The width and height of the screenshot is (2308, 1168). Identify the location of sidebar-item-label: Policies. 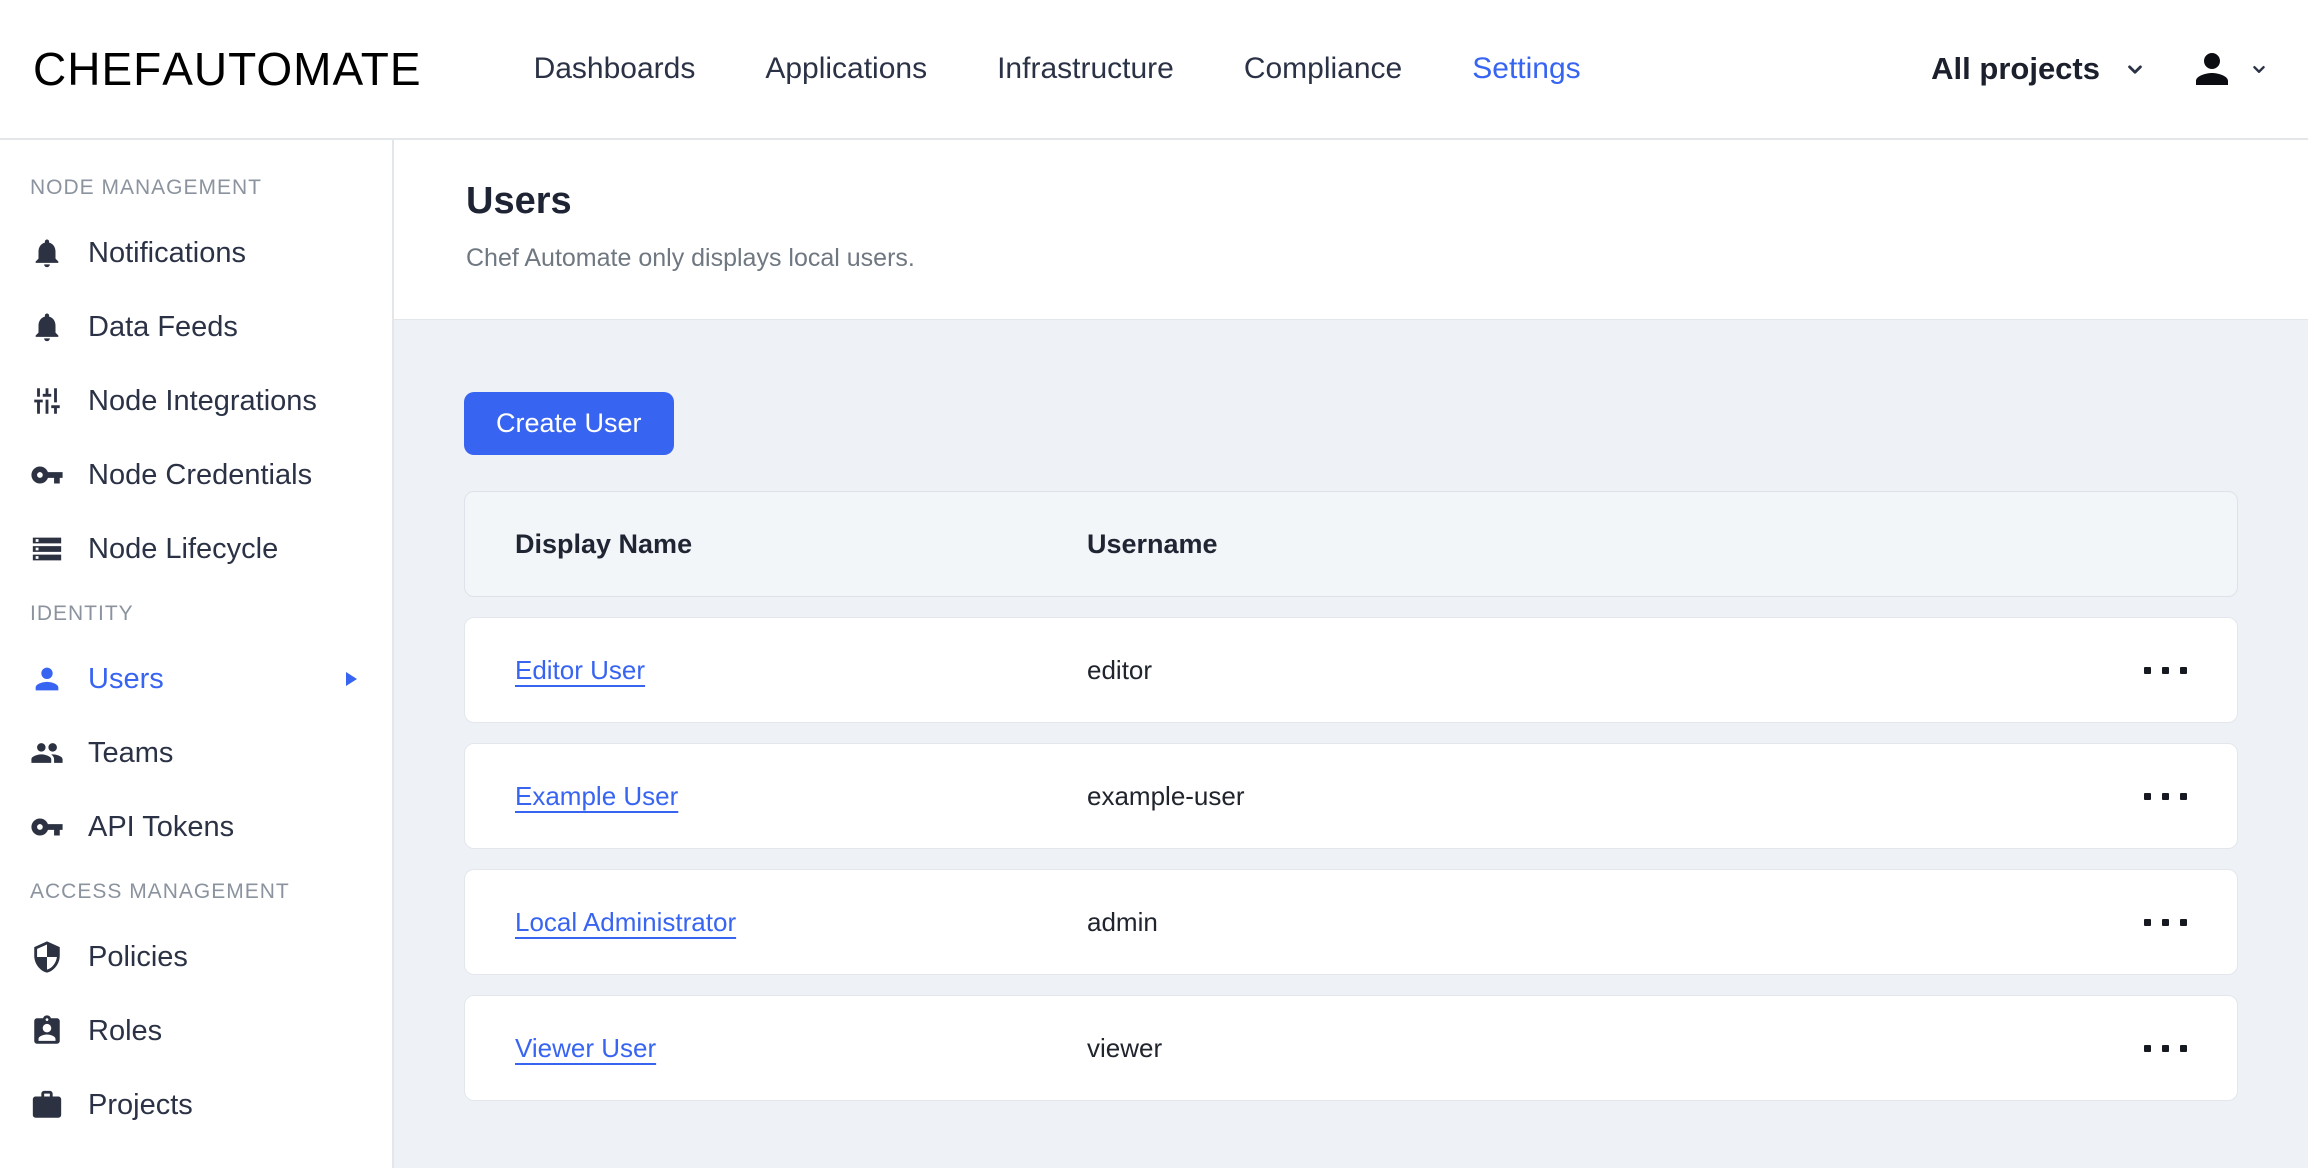
(138, 956).